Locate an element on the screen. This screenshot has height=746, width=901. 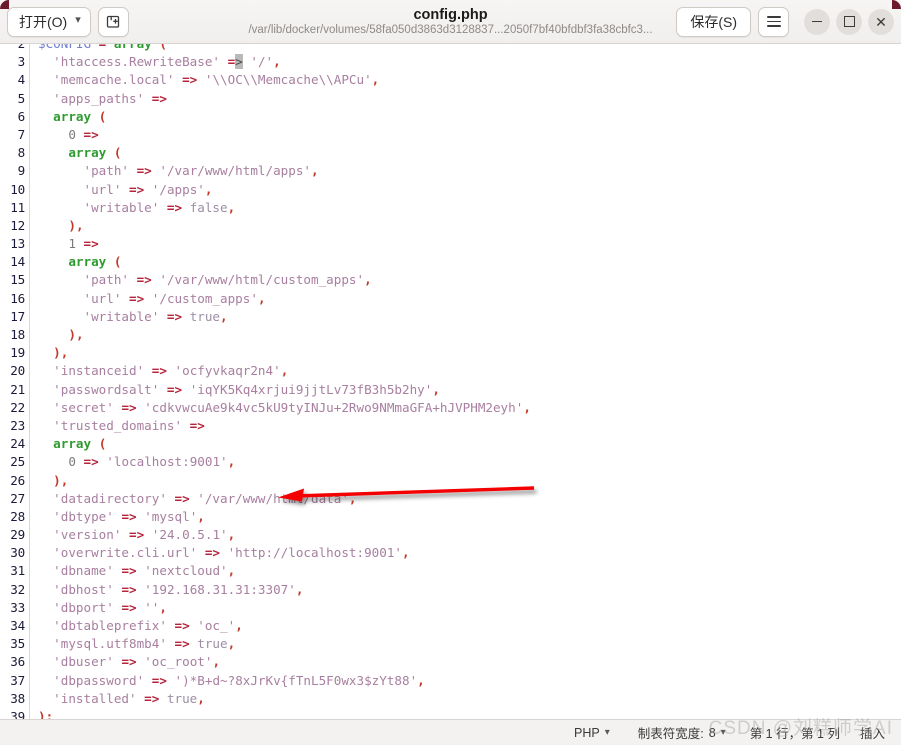
line-number: 12 is located at coordinates (17, 225).